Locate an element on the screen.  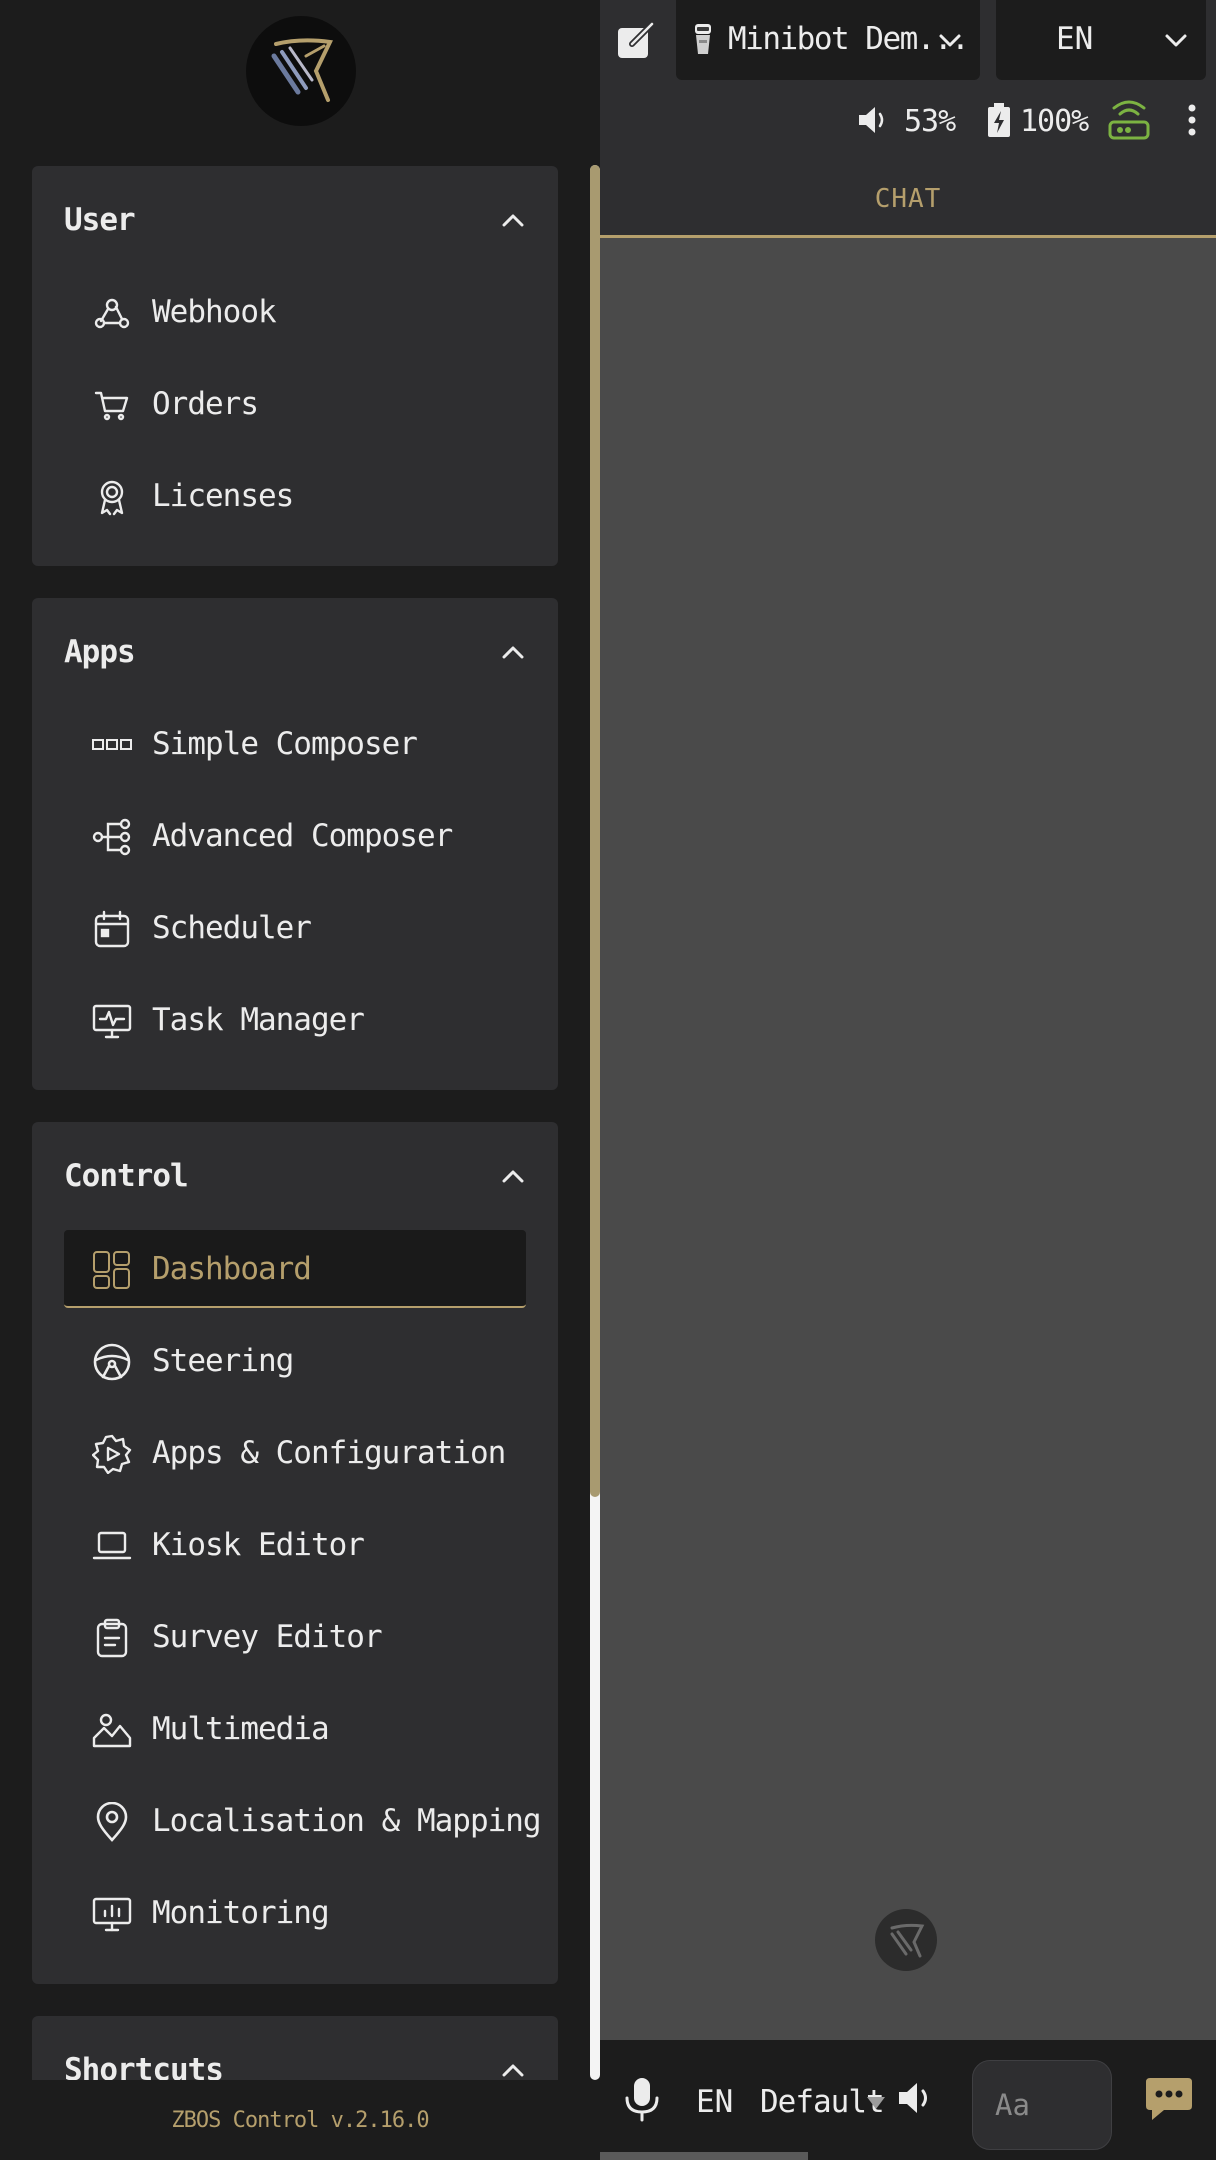
sidebar-item-label: Survey Editor is located at coordinates (267, 1637).